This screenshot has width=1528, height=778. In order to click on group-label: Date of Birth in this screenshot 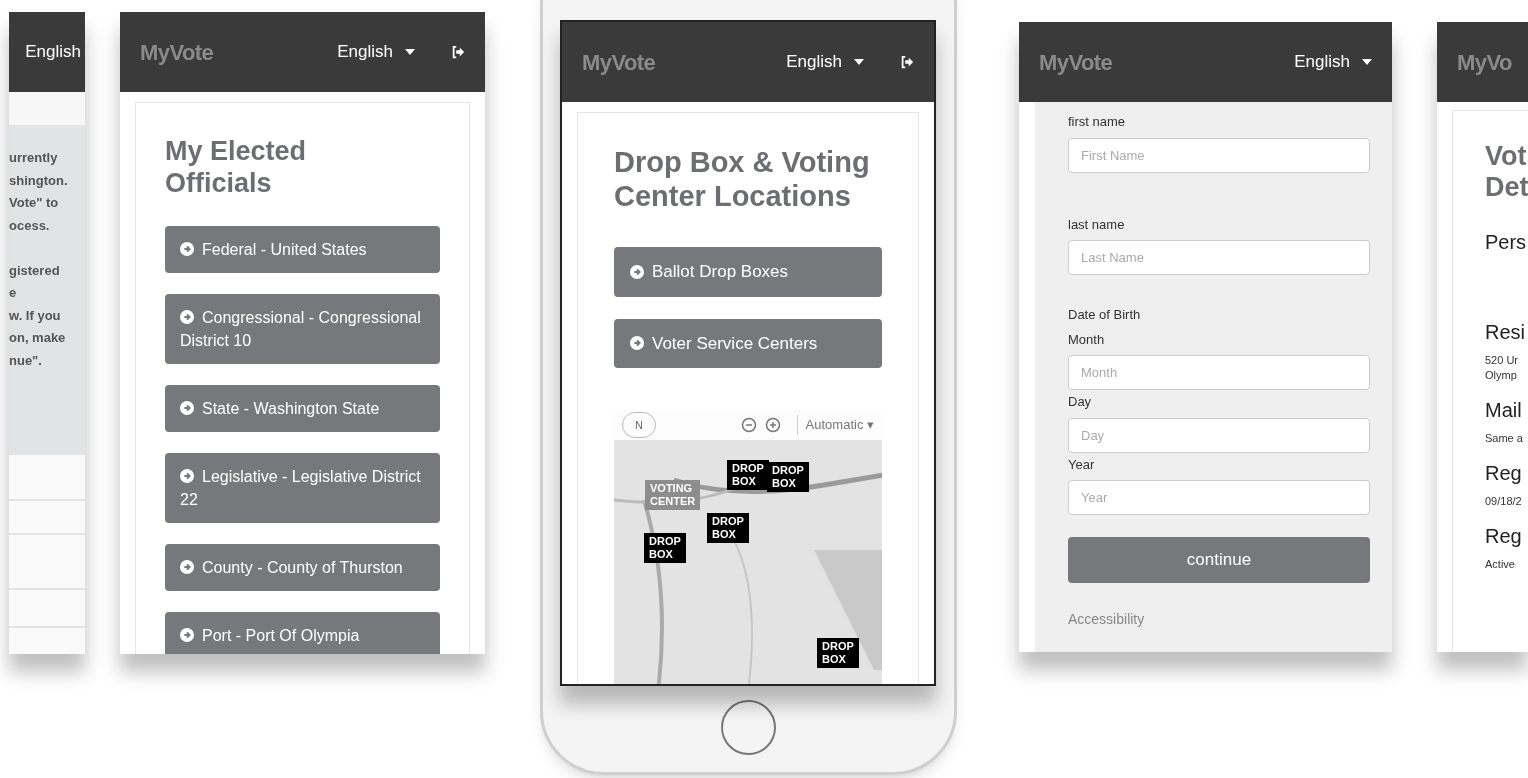, I will do `click(1105, 315)`.